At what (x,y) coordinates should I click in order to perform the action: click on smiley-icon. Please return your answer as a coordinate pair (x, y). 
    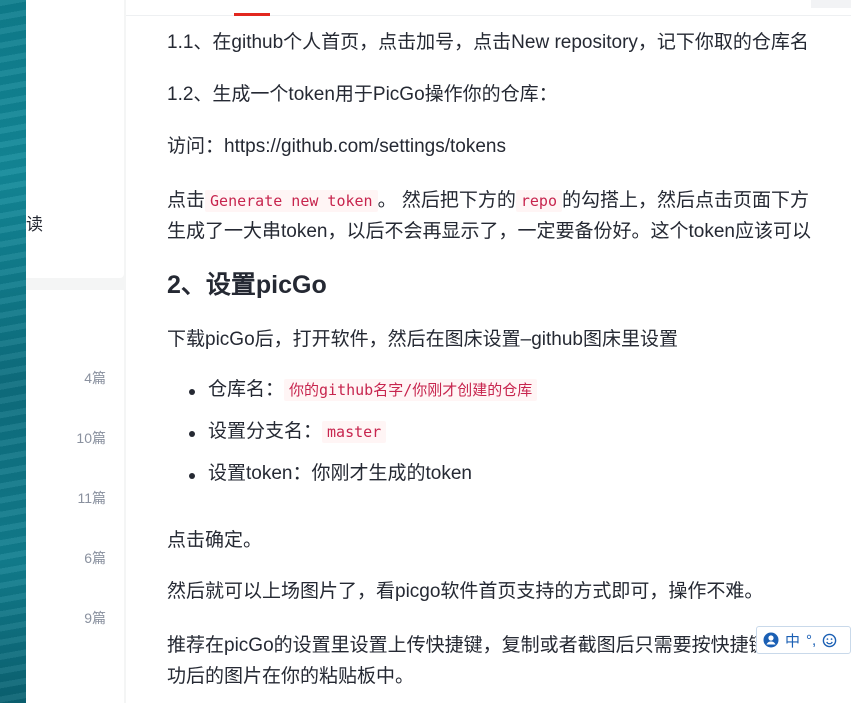
    Looking at the image, I should click on (829, 640).